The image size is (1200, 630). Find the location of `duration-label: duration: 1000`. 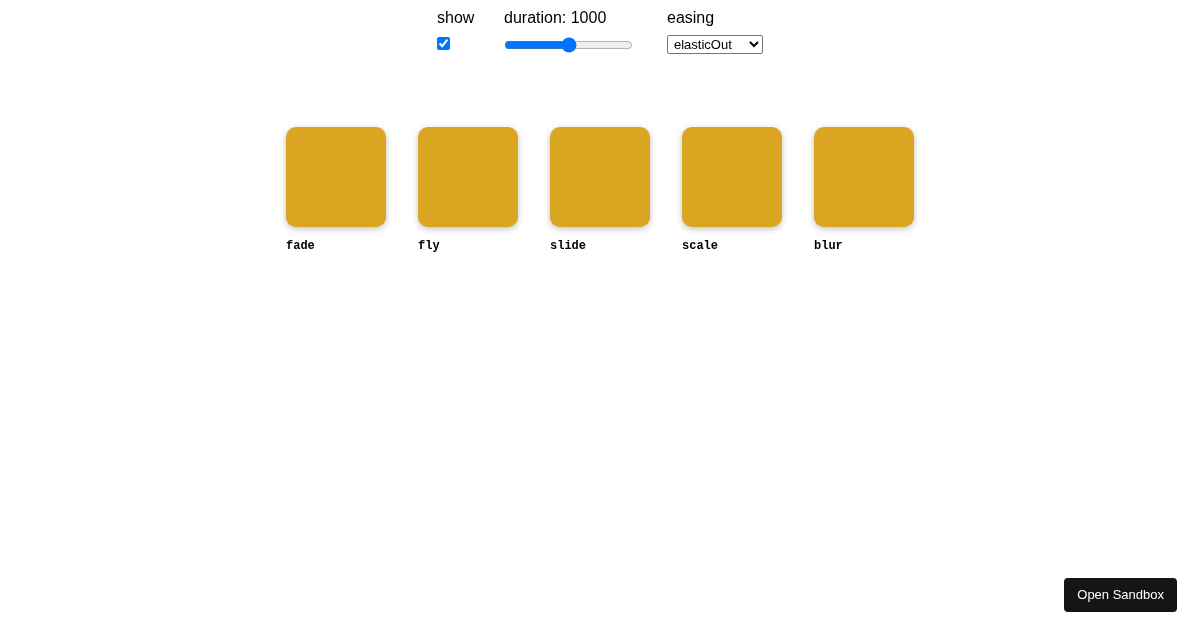

duration-label: duration: 1000 is located at coordinates (555, 18).